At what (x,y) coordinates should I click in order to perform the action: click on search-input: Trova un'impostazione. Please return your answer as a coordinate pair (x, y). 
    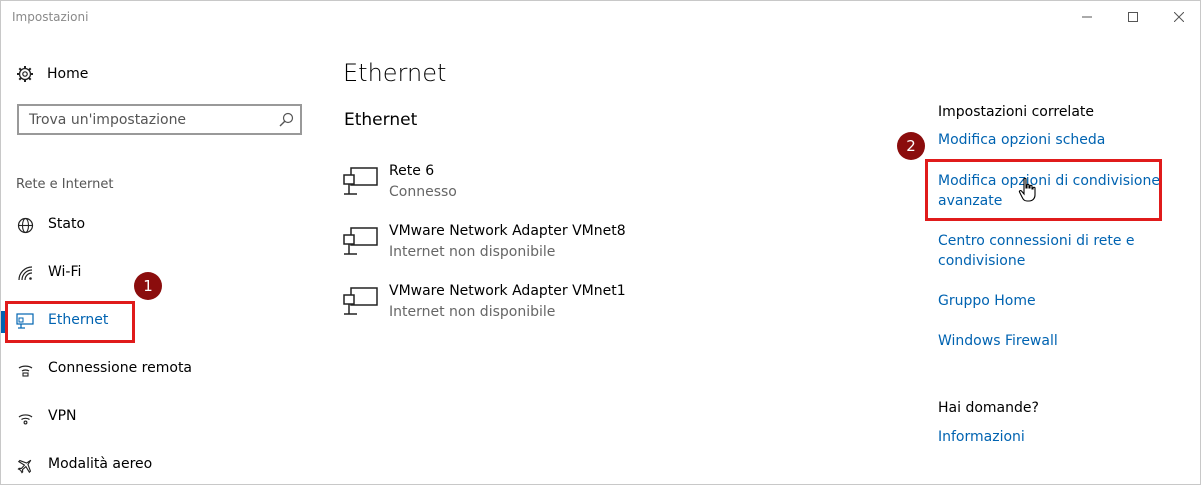
    Looking at the image, I should click on (159, 119).